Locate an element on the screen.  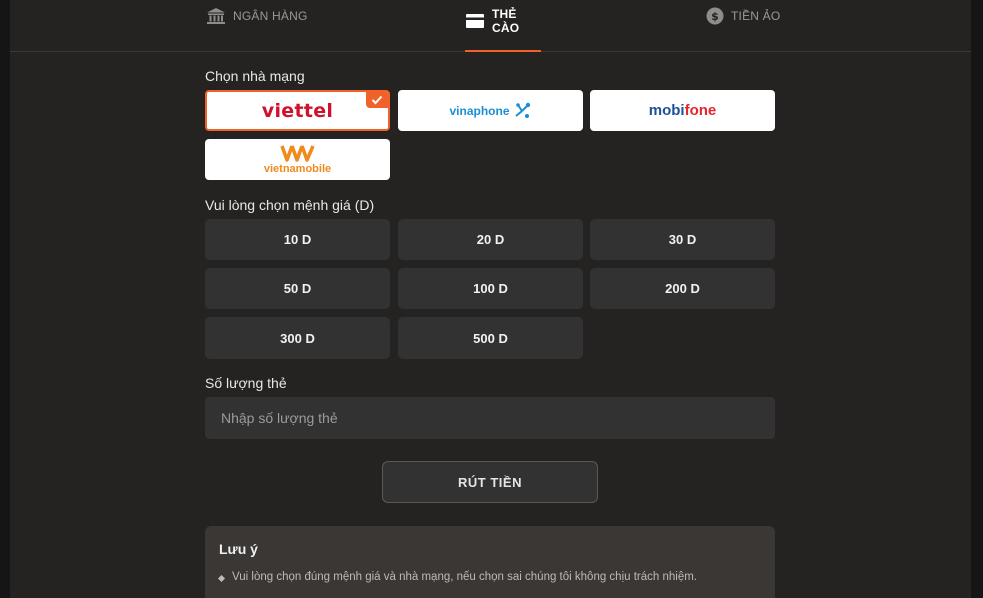
tab-card-label: THẺ CÀO is located at coordinates (506, 21).